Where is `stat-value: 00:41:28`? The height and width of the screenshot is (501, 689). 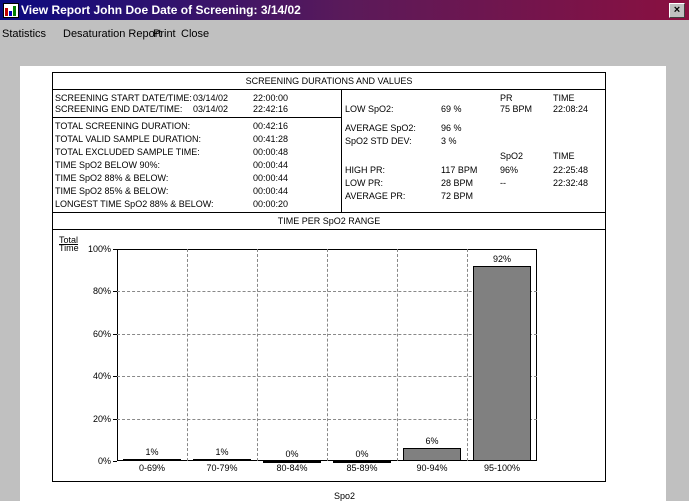 stat-value: 00:41:28 is located at coordinates (271, 139).